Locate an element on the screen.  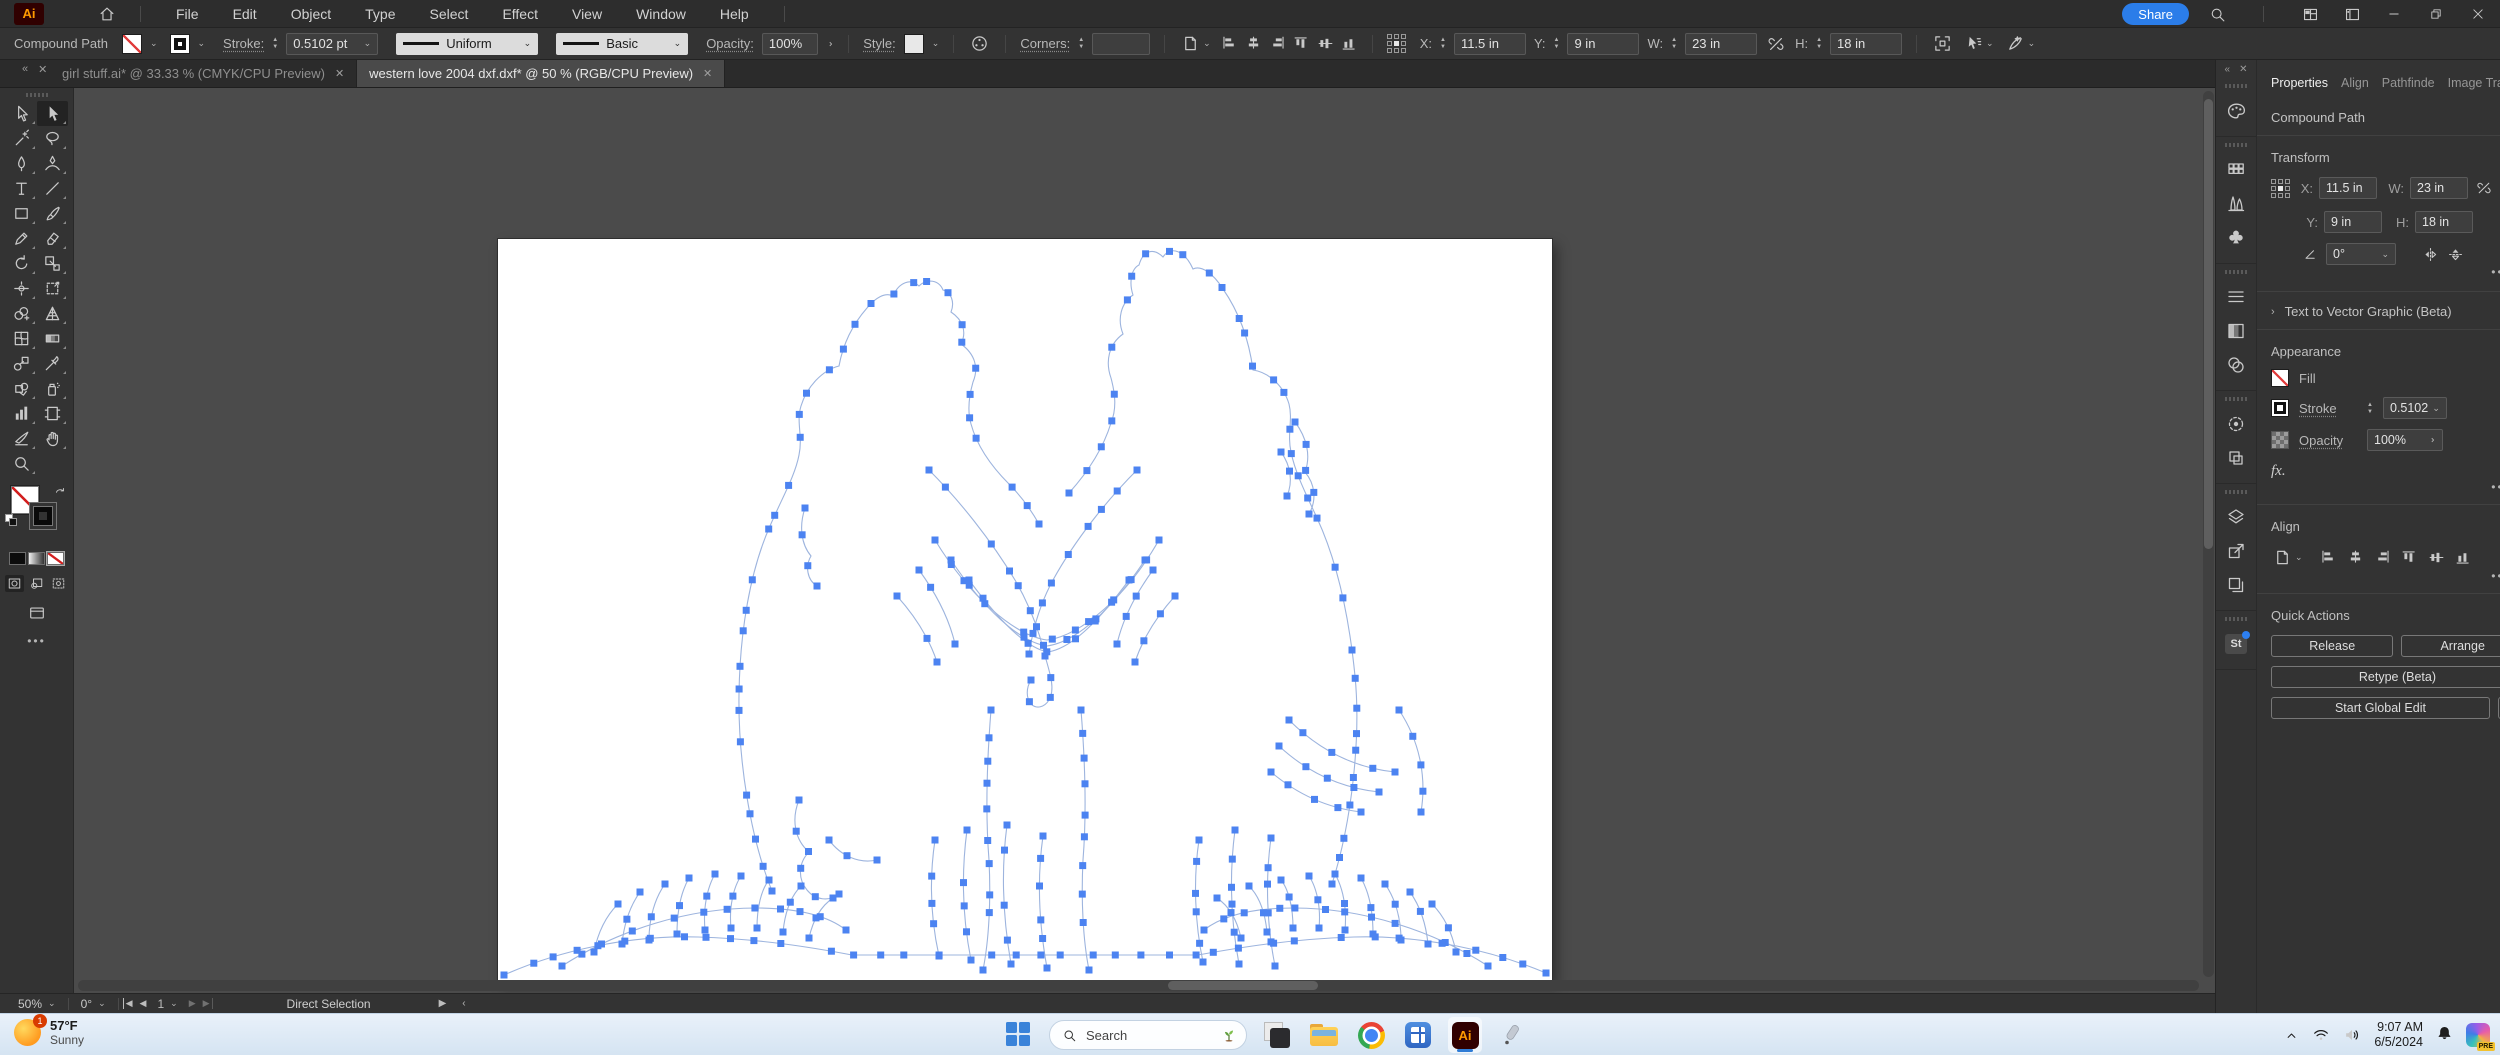
copilot-icon: PRE is located at coordinates (2480, 1037).